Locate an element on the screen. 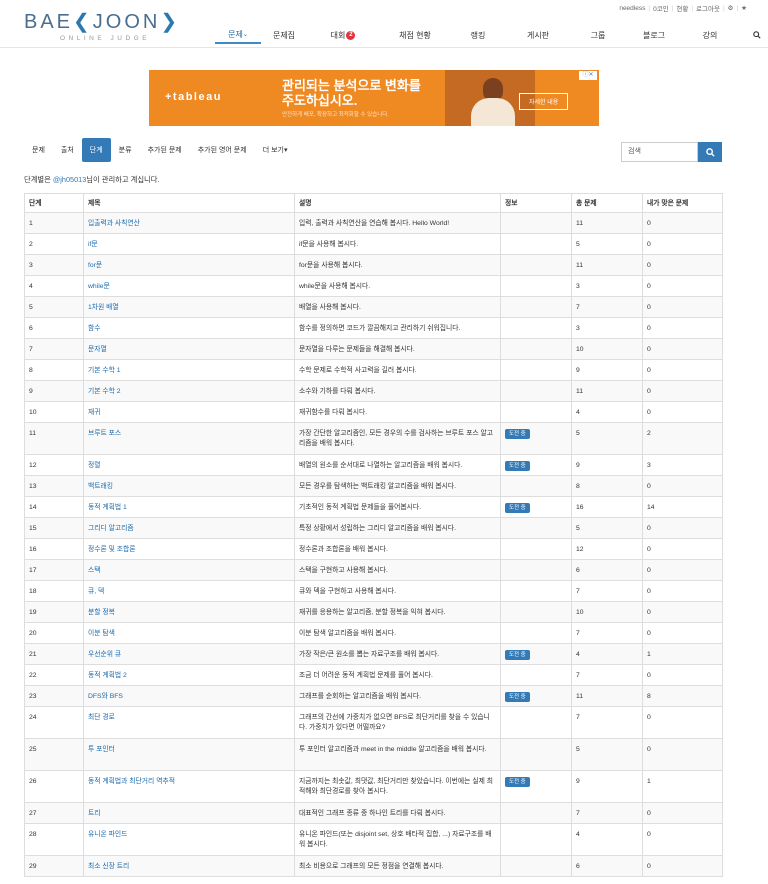  step-title-link: 브루트 포스 is located at coordinates (104, 433).